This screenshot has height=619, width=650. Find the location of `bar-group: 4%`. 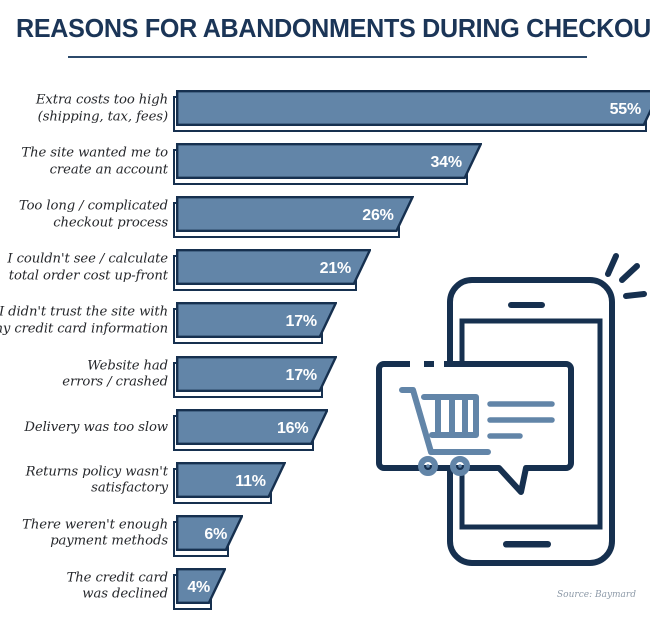

bar-group: 4% is located at coordinates (200, 588).